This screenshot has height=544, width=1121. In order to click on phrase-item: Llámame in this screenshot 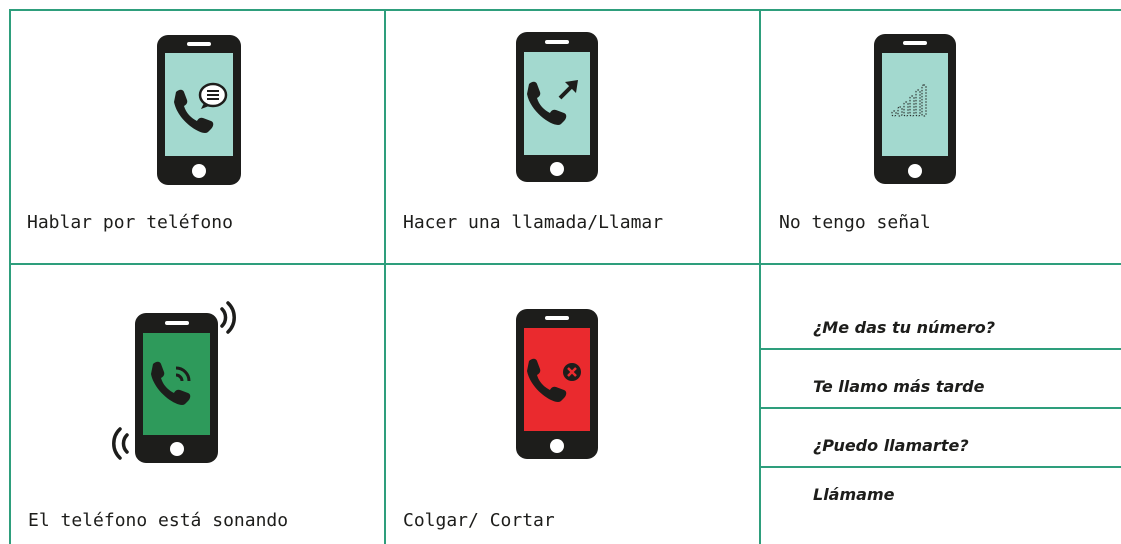, I will do `click(854, 494)`.